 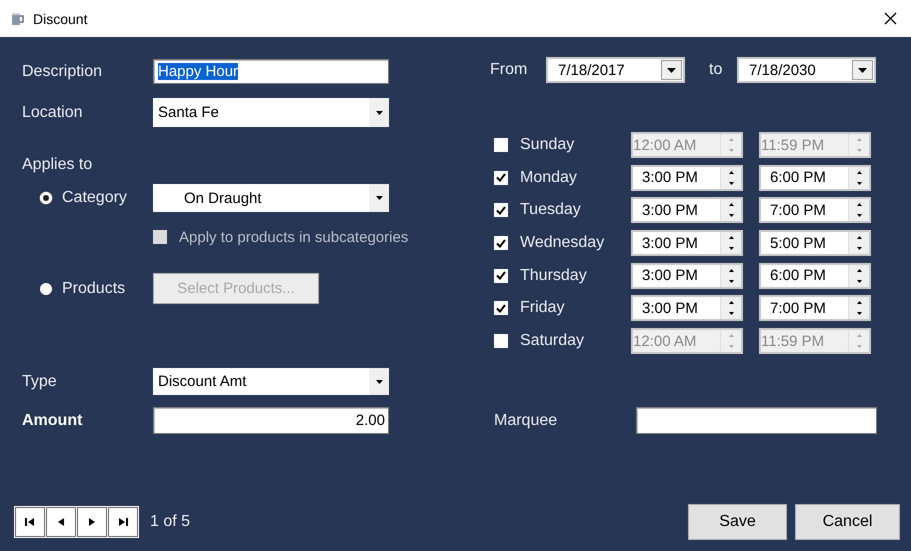 I want to click on checkbox: Friday, so click(x=560, y=308).